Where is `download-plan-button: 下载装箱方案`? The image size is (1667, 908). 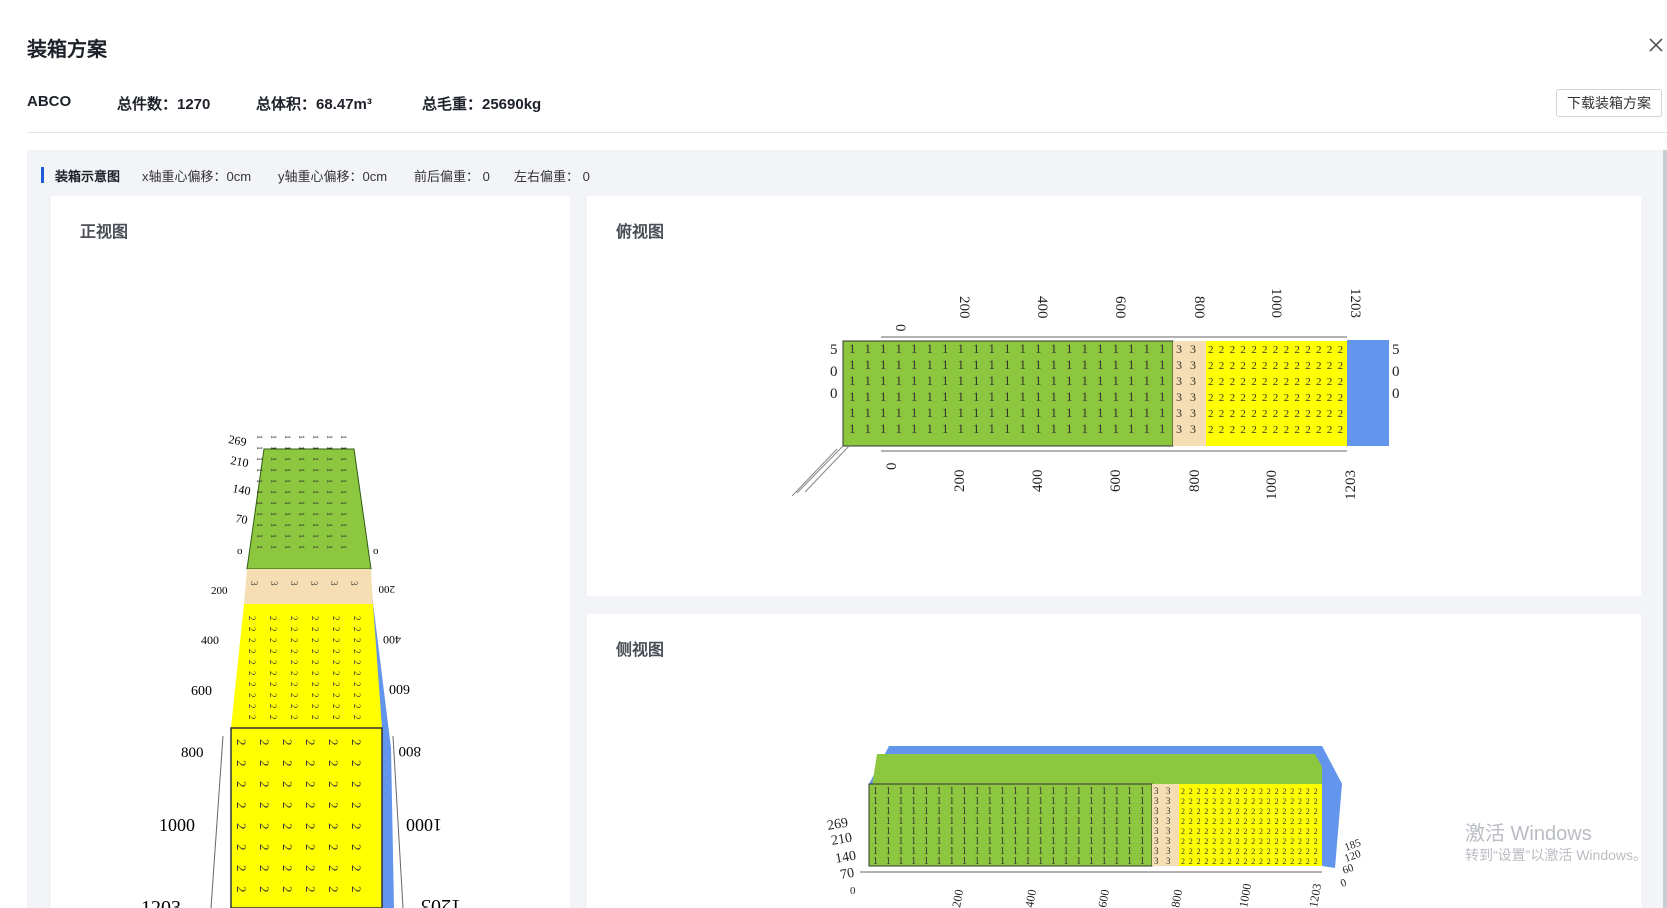
download-plan-button: 下载装箱方案 is located at coordinates (1609, 103).